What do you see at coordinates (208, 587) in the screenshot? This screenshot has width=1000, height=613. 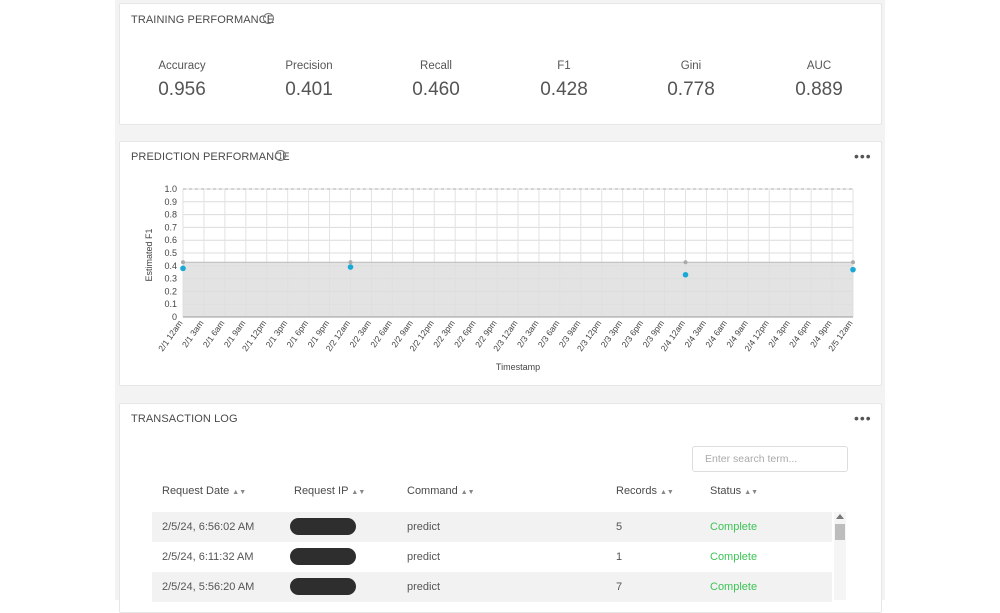 I see `cell-request-date: 2/5/24, 5:56:20 AM` at bounding box center [208, 587].